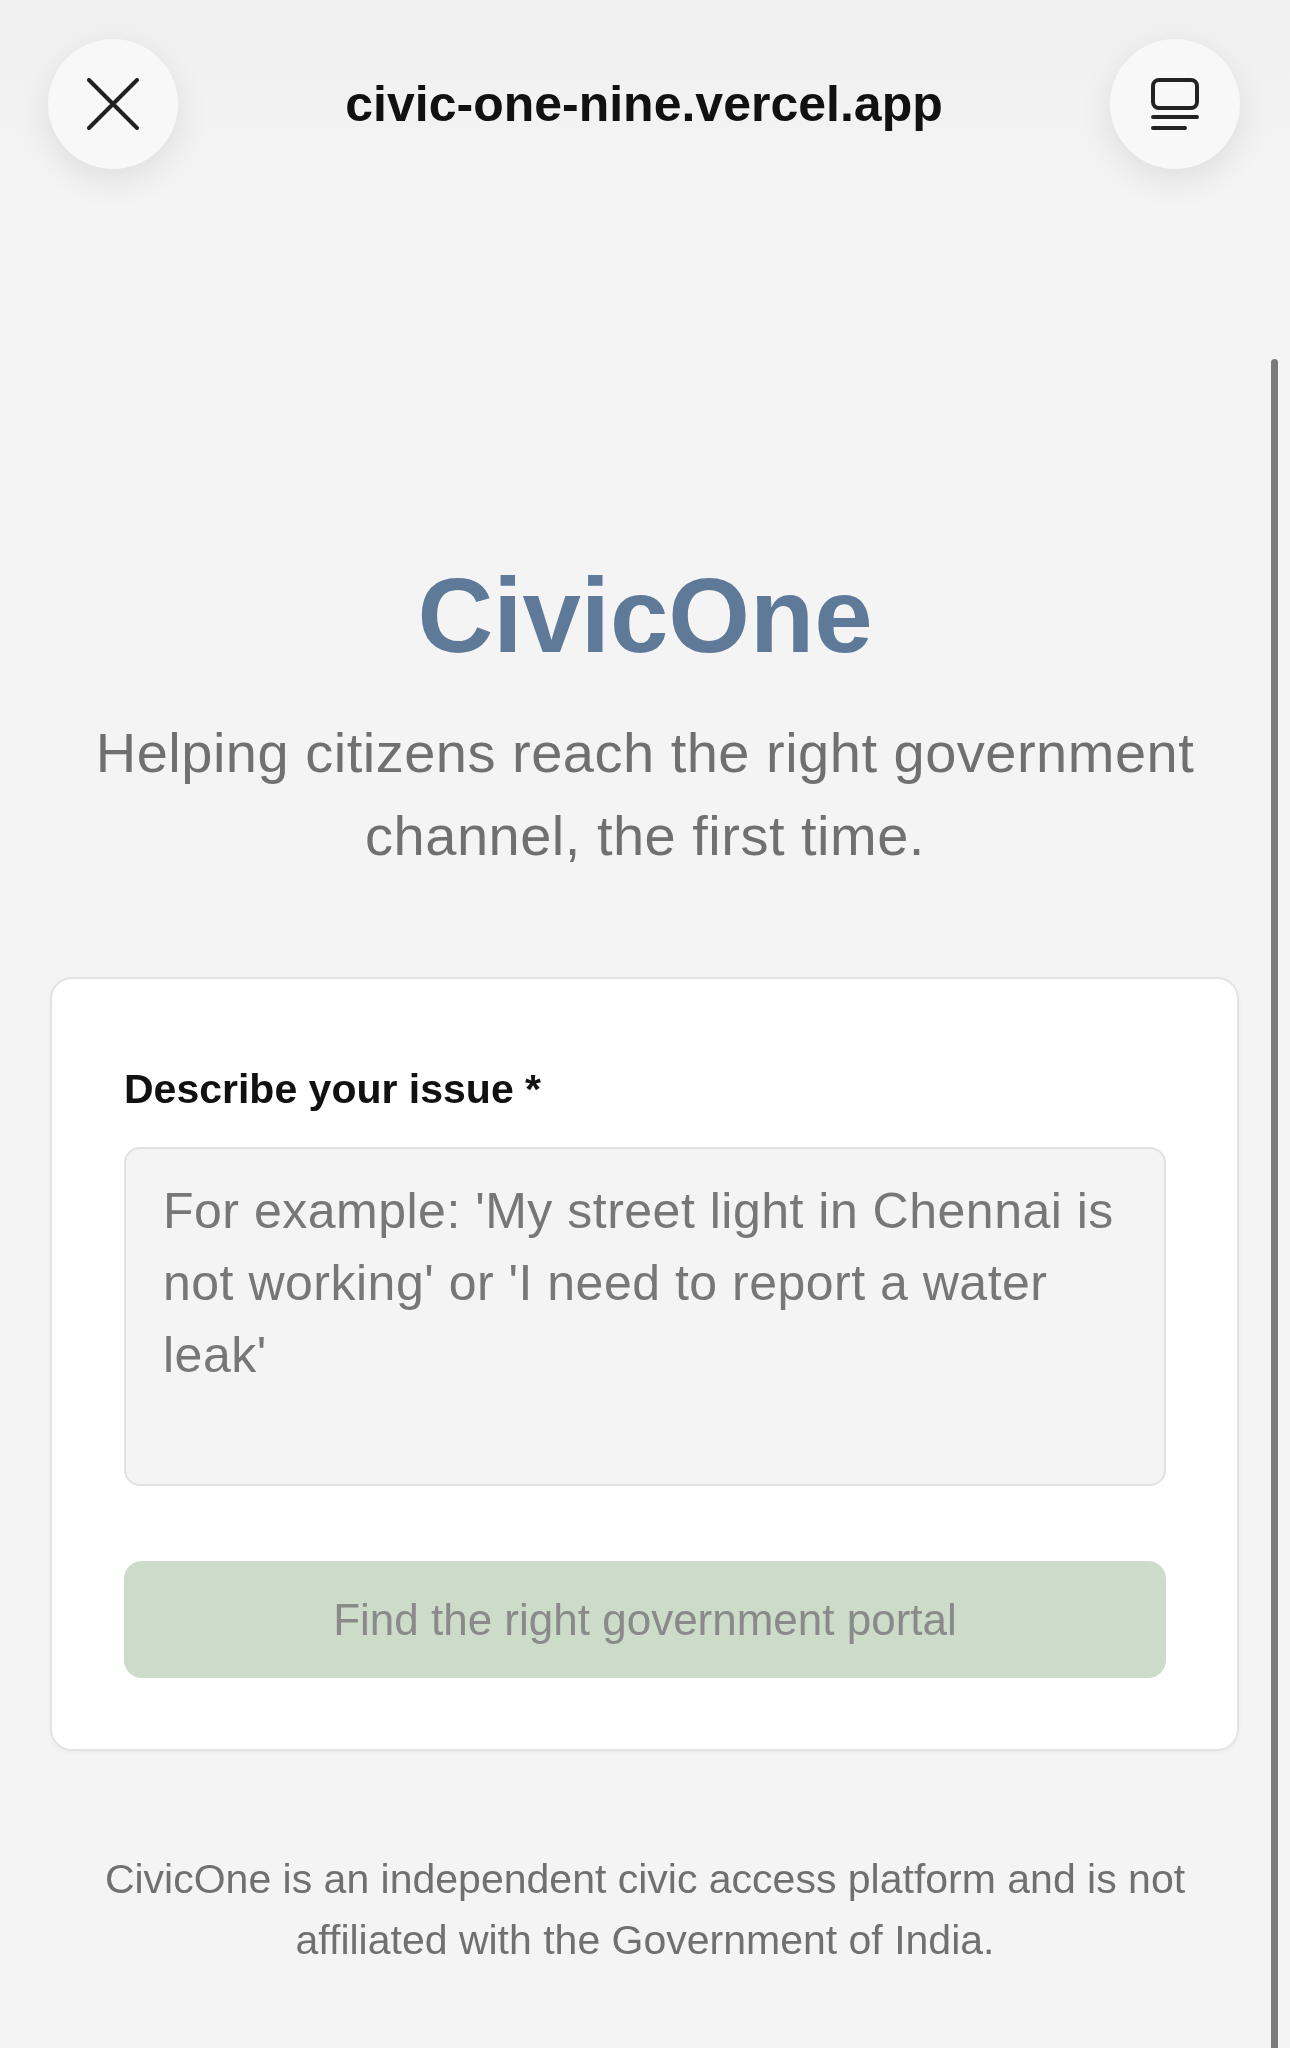 The image size is (1290, 2048). Describe the element at coordinates (645, 616) in the screenshot. I see `app-title: CivicOne` at that location.